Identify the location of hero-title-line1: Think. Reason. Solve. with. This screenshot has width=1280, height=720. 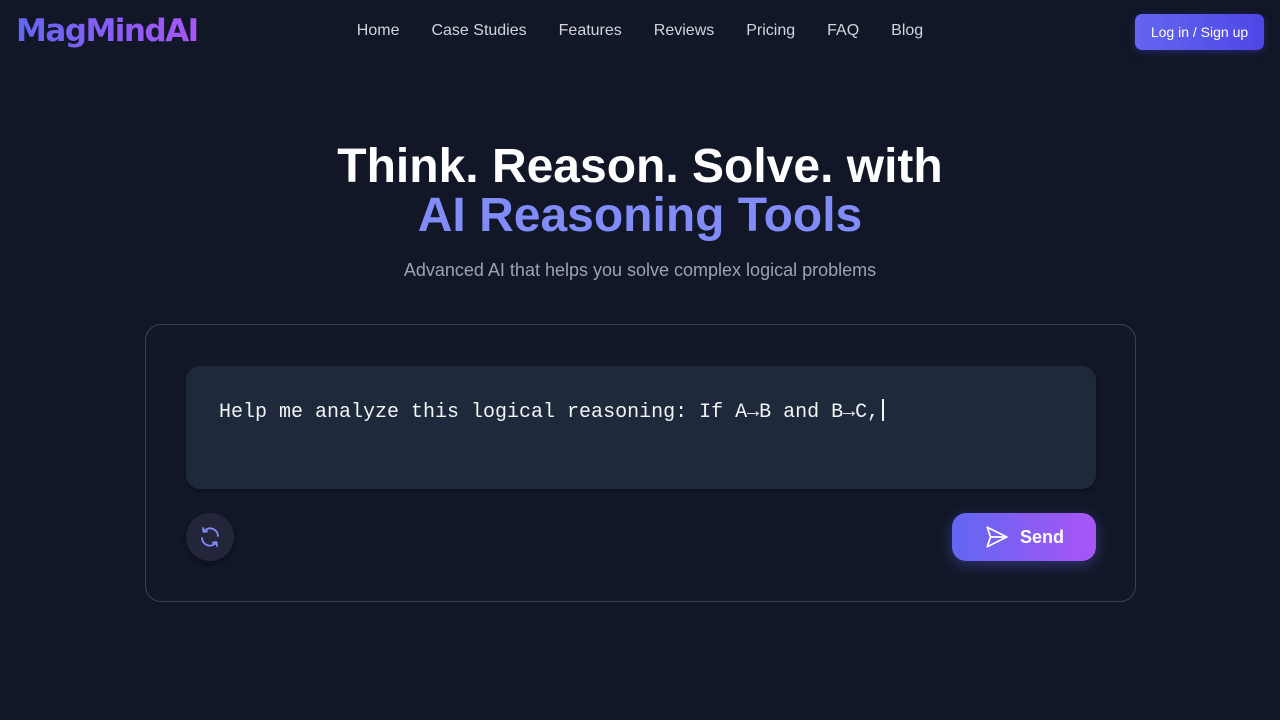
(640, 166).